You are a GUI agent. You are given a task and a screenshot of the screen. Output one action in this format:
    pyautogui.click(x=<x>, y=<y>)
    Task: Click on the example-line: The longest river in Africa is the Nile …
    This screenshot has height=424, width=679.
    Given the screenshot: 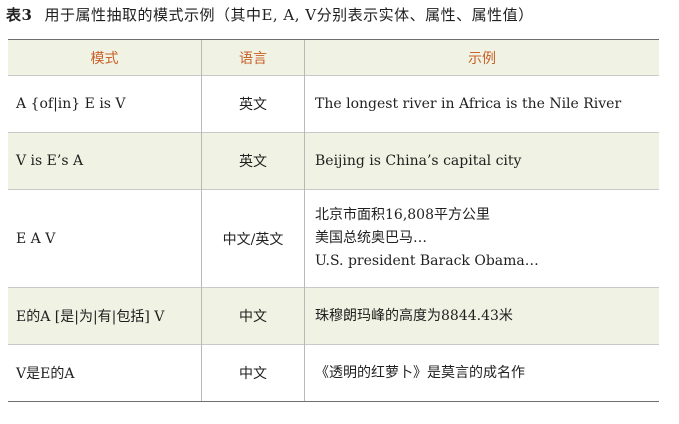 What is the action you would take?
    pyautogui.click(x=468, y=103)
    